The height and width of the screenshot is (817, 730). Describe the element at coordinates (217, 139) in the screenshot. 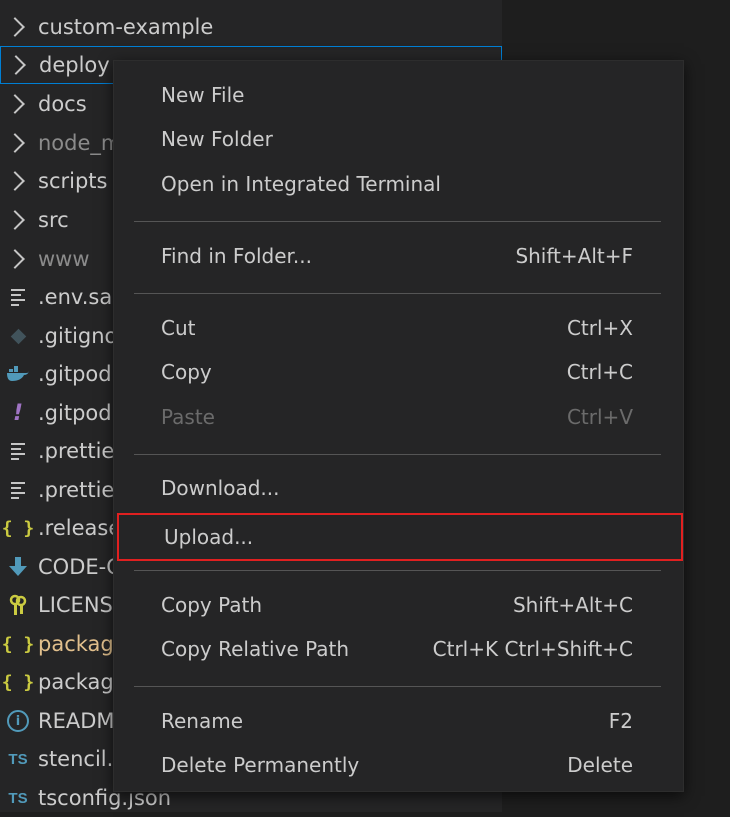

I see `menu-item-label: New Folder` at that location.